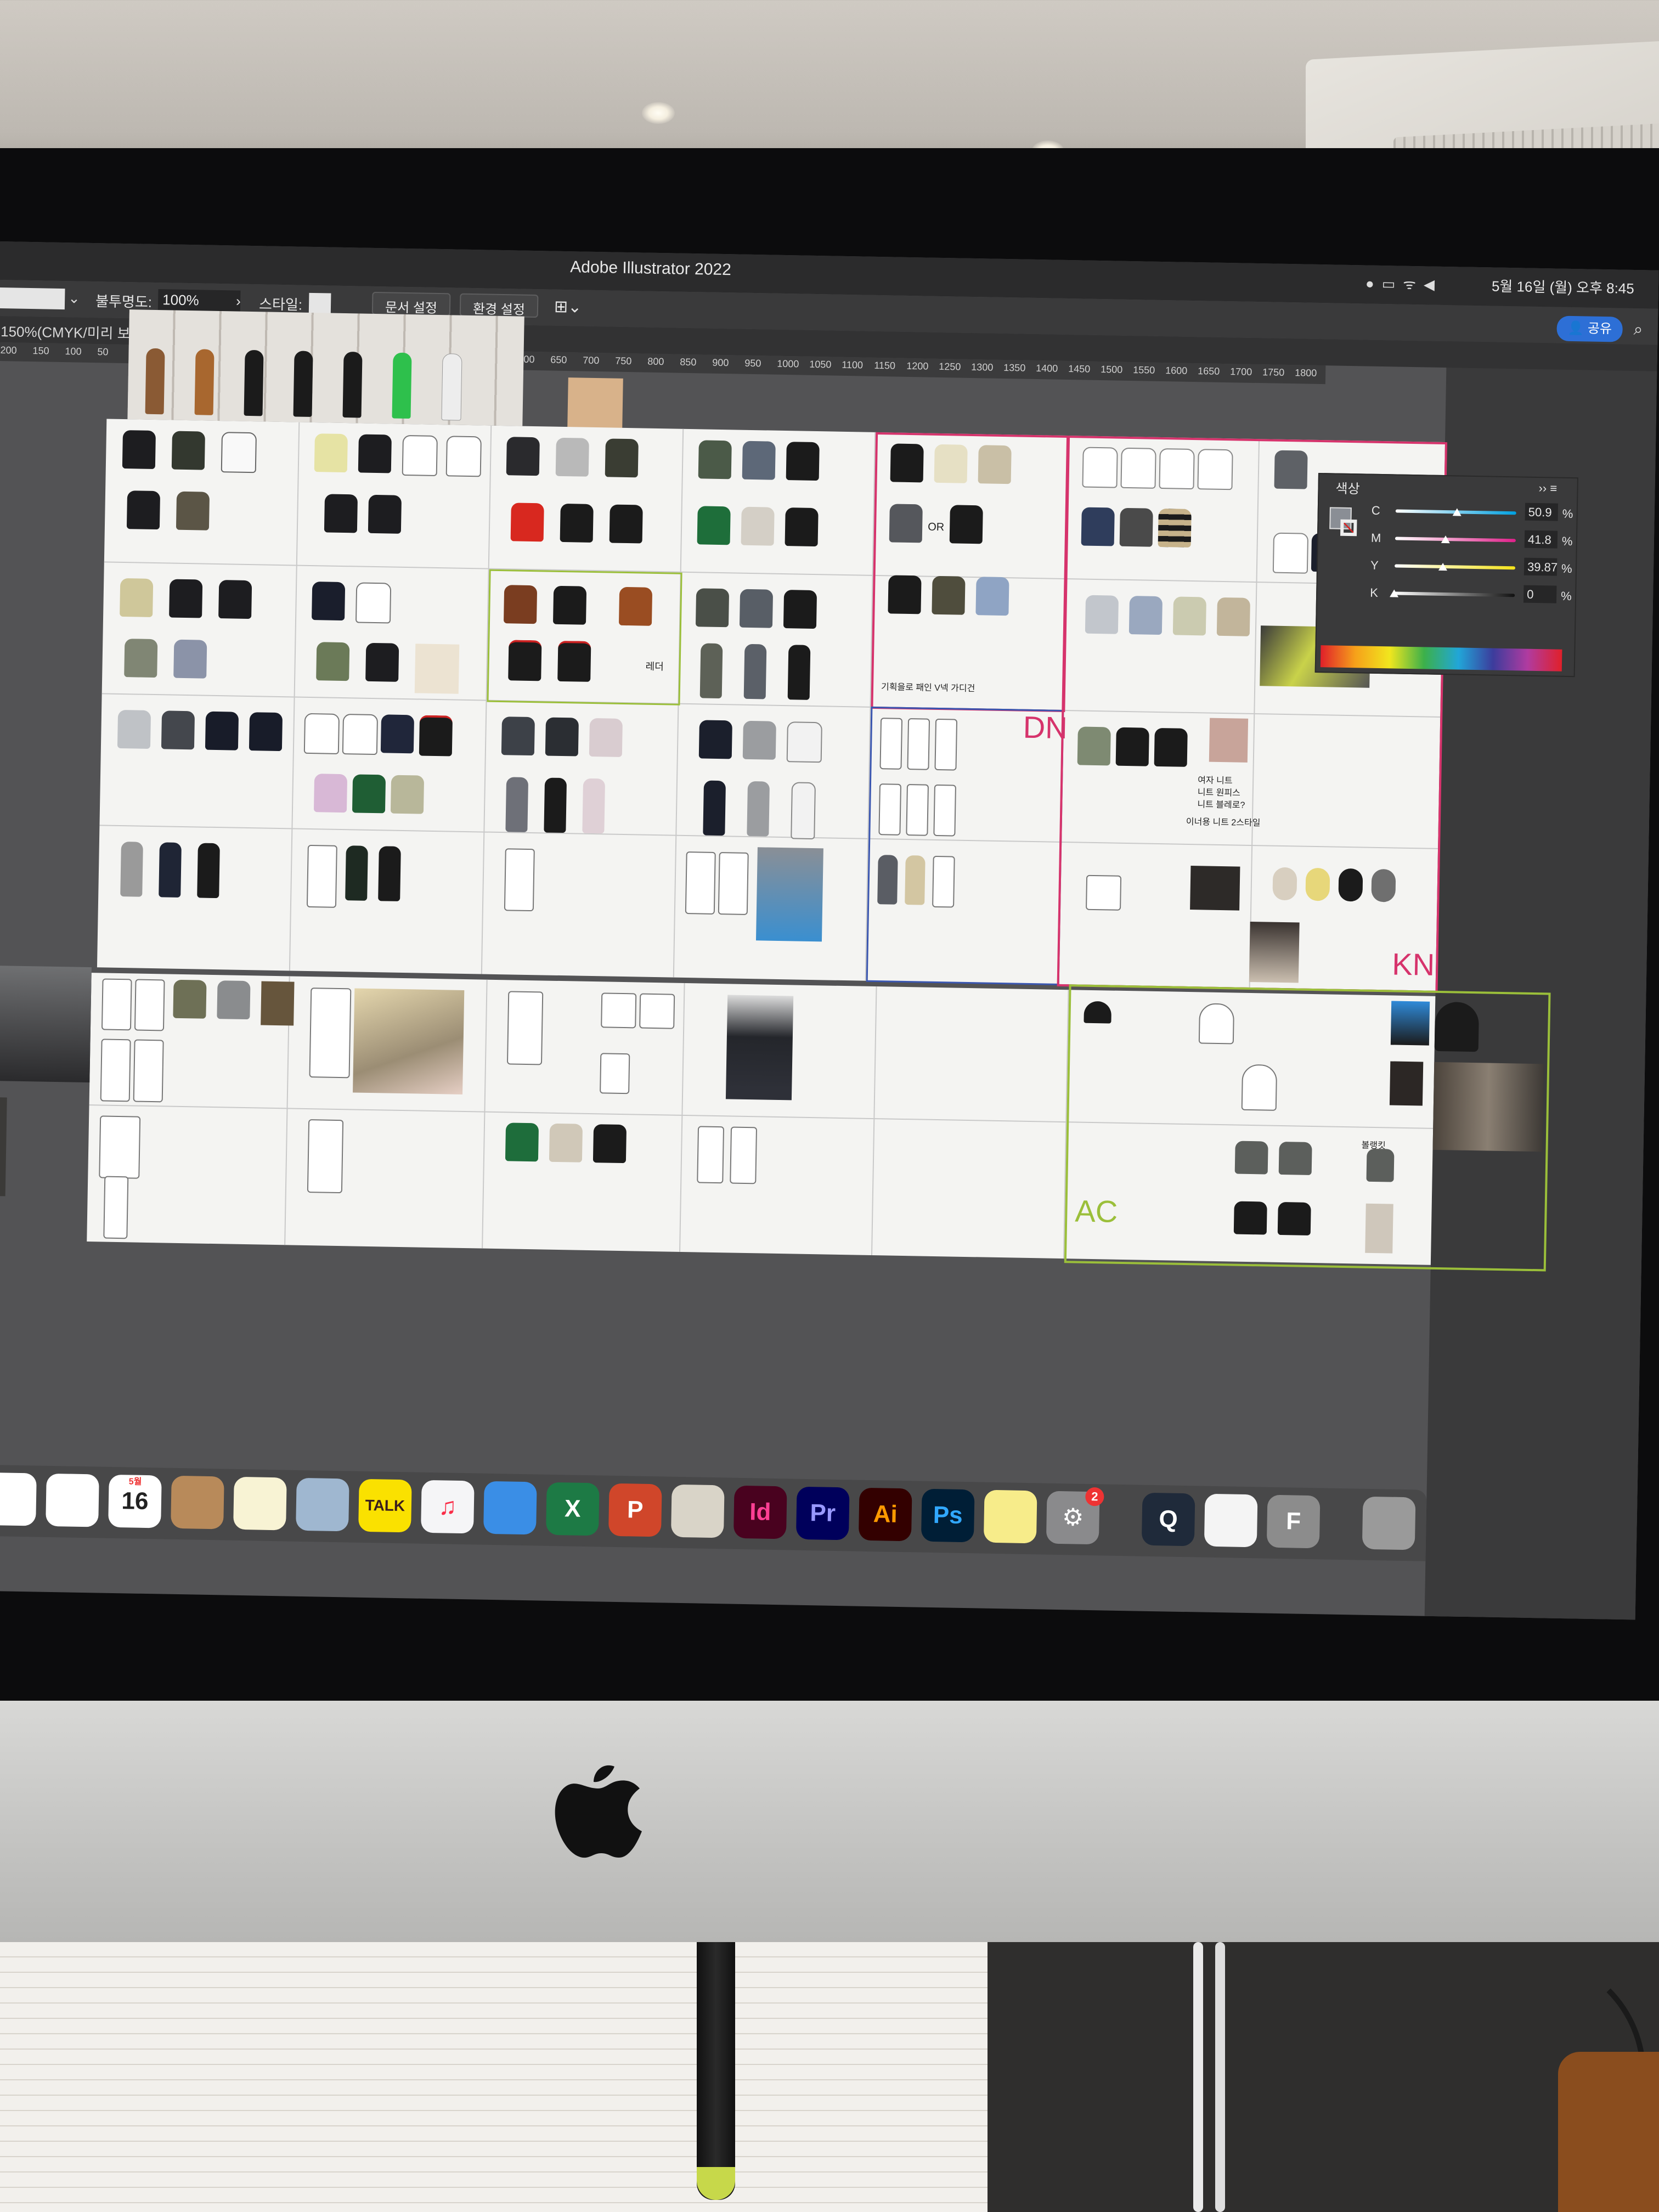  Describe the element at coordinates (448, 1507) in the screenshot. I see `music-icon: ♫` at that location.